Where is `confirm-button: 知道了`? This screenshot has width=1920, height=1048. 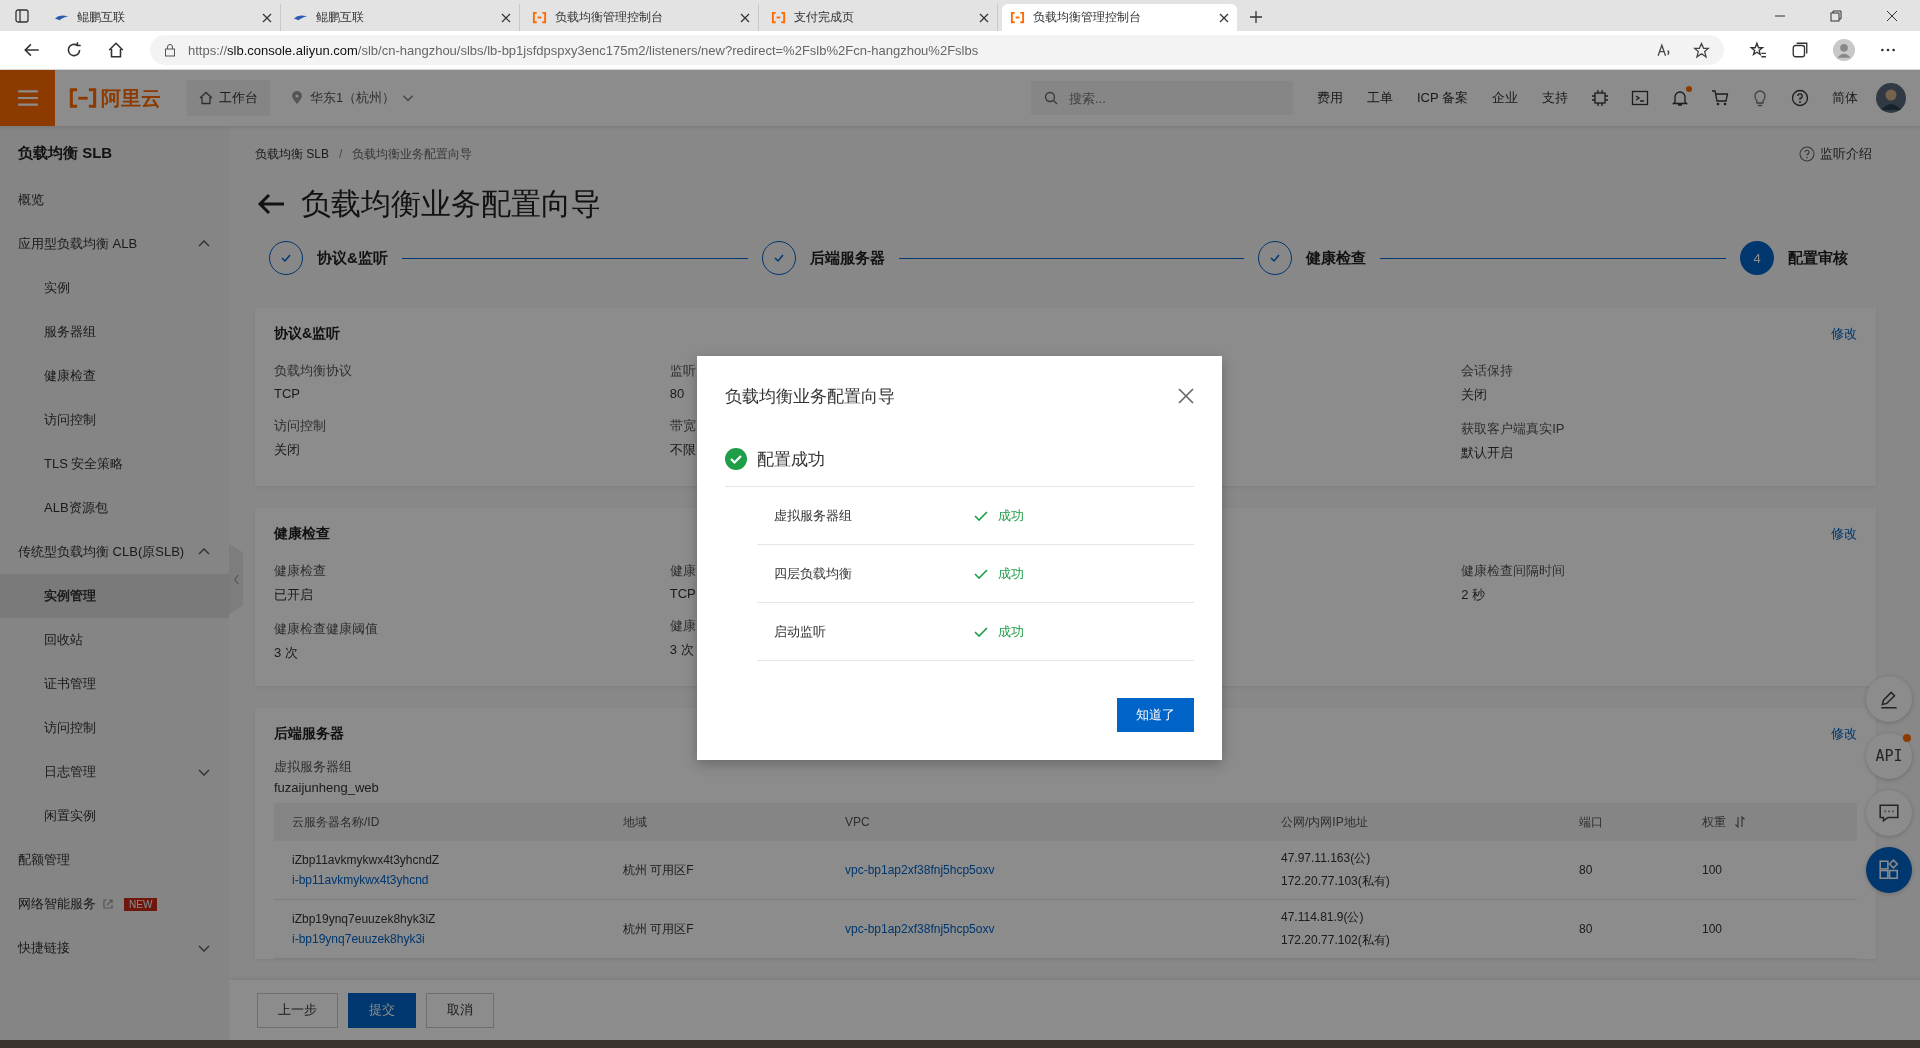
confirm-button: 知道了 is located at coordinates (1155, 715).